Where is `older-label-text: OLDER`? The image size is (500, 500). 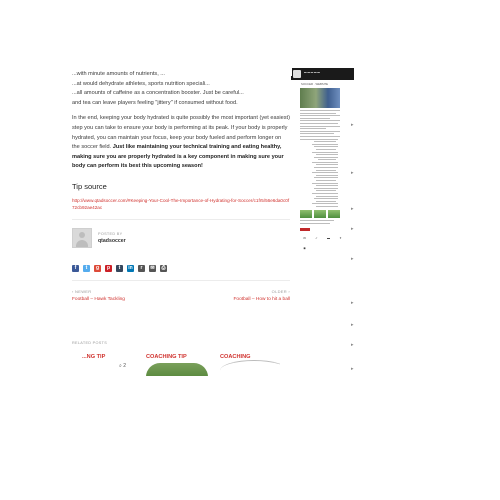
older-label-text: OLDER is located at coordinates (279, 291).